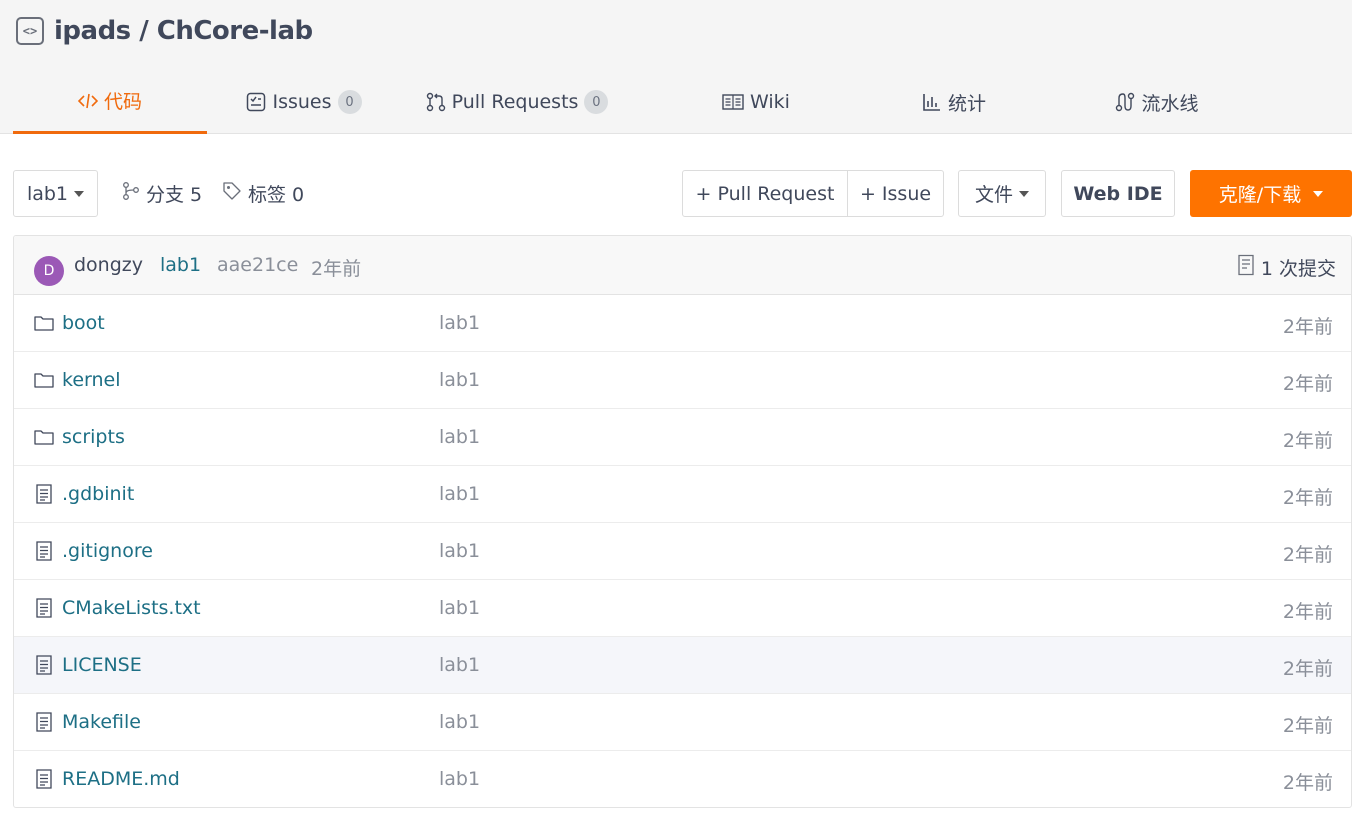 The width and height of the screenshot is (1352, 839). Describe the element at coordinates (682, 494) in the screenshot. I see `file-row: .gdbinit lab1 2年前` at that location.